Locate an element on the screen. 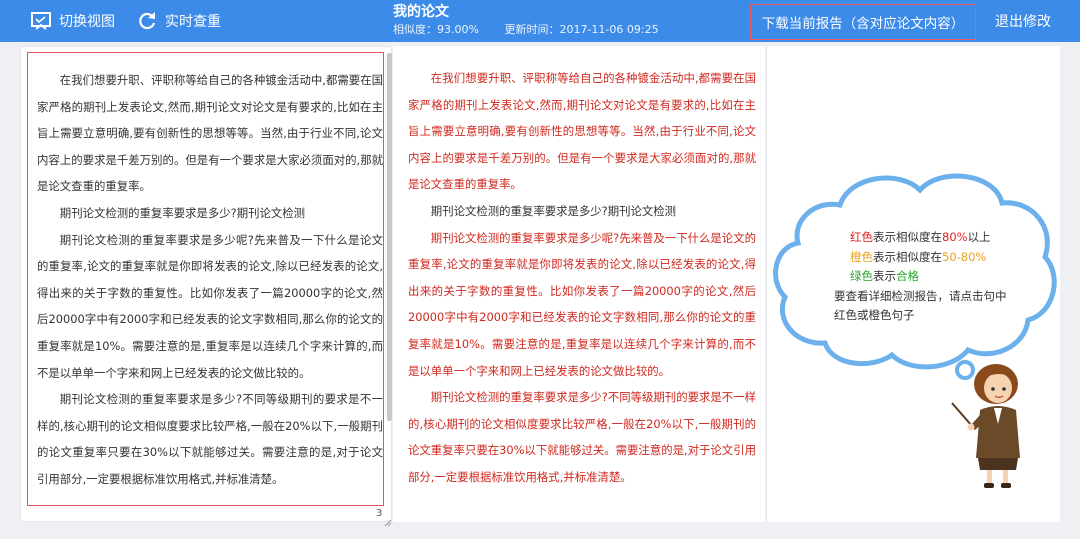 The height and width of the screenshot is (539, 1080). page-number: 3 is located at coordinates (379, 513).